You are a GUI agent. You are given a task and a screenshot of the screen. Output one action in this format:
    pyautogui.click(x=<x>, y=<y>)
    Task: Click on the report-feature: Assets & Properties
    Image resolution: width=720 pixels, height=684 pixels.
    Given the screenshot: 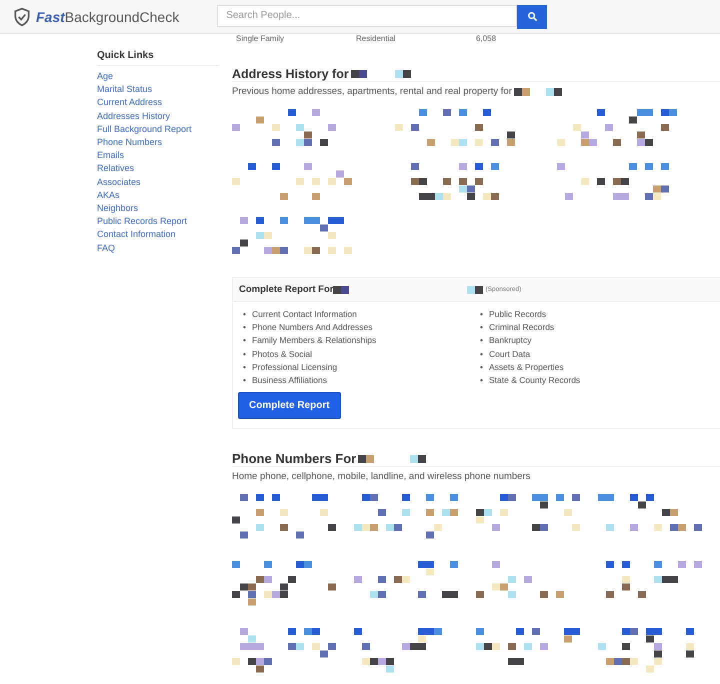 What is the action you would take?
    pyautogui.click(x=526, y=367)
    